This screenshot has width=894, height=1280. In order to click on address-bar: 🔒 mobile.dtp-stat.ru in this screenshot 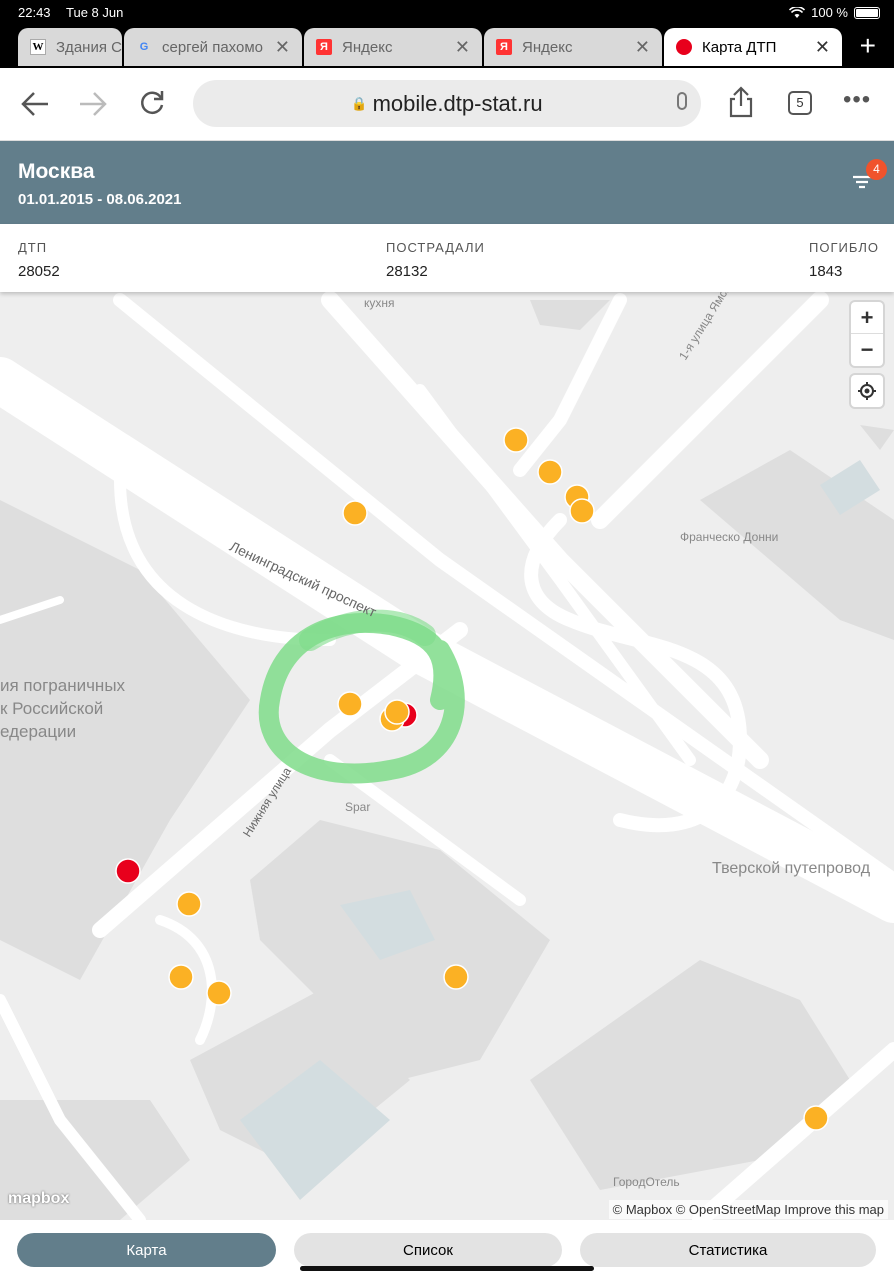, I will do `click(447, 103)`.